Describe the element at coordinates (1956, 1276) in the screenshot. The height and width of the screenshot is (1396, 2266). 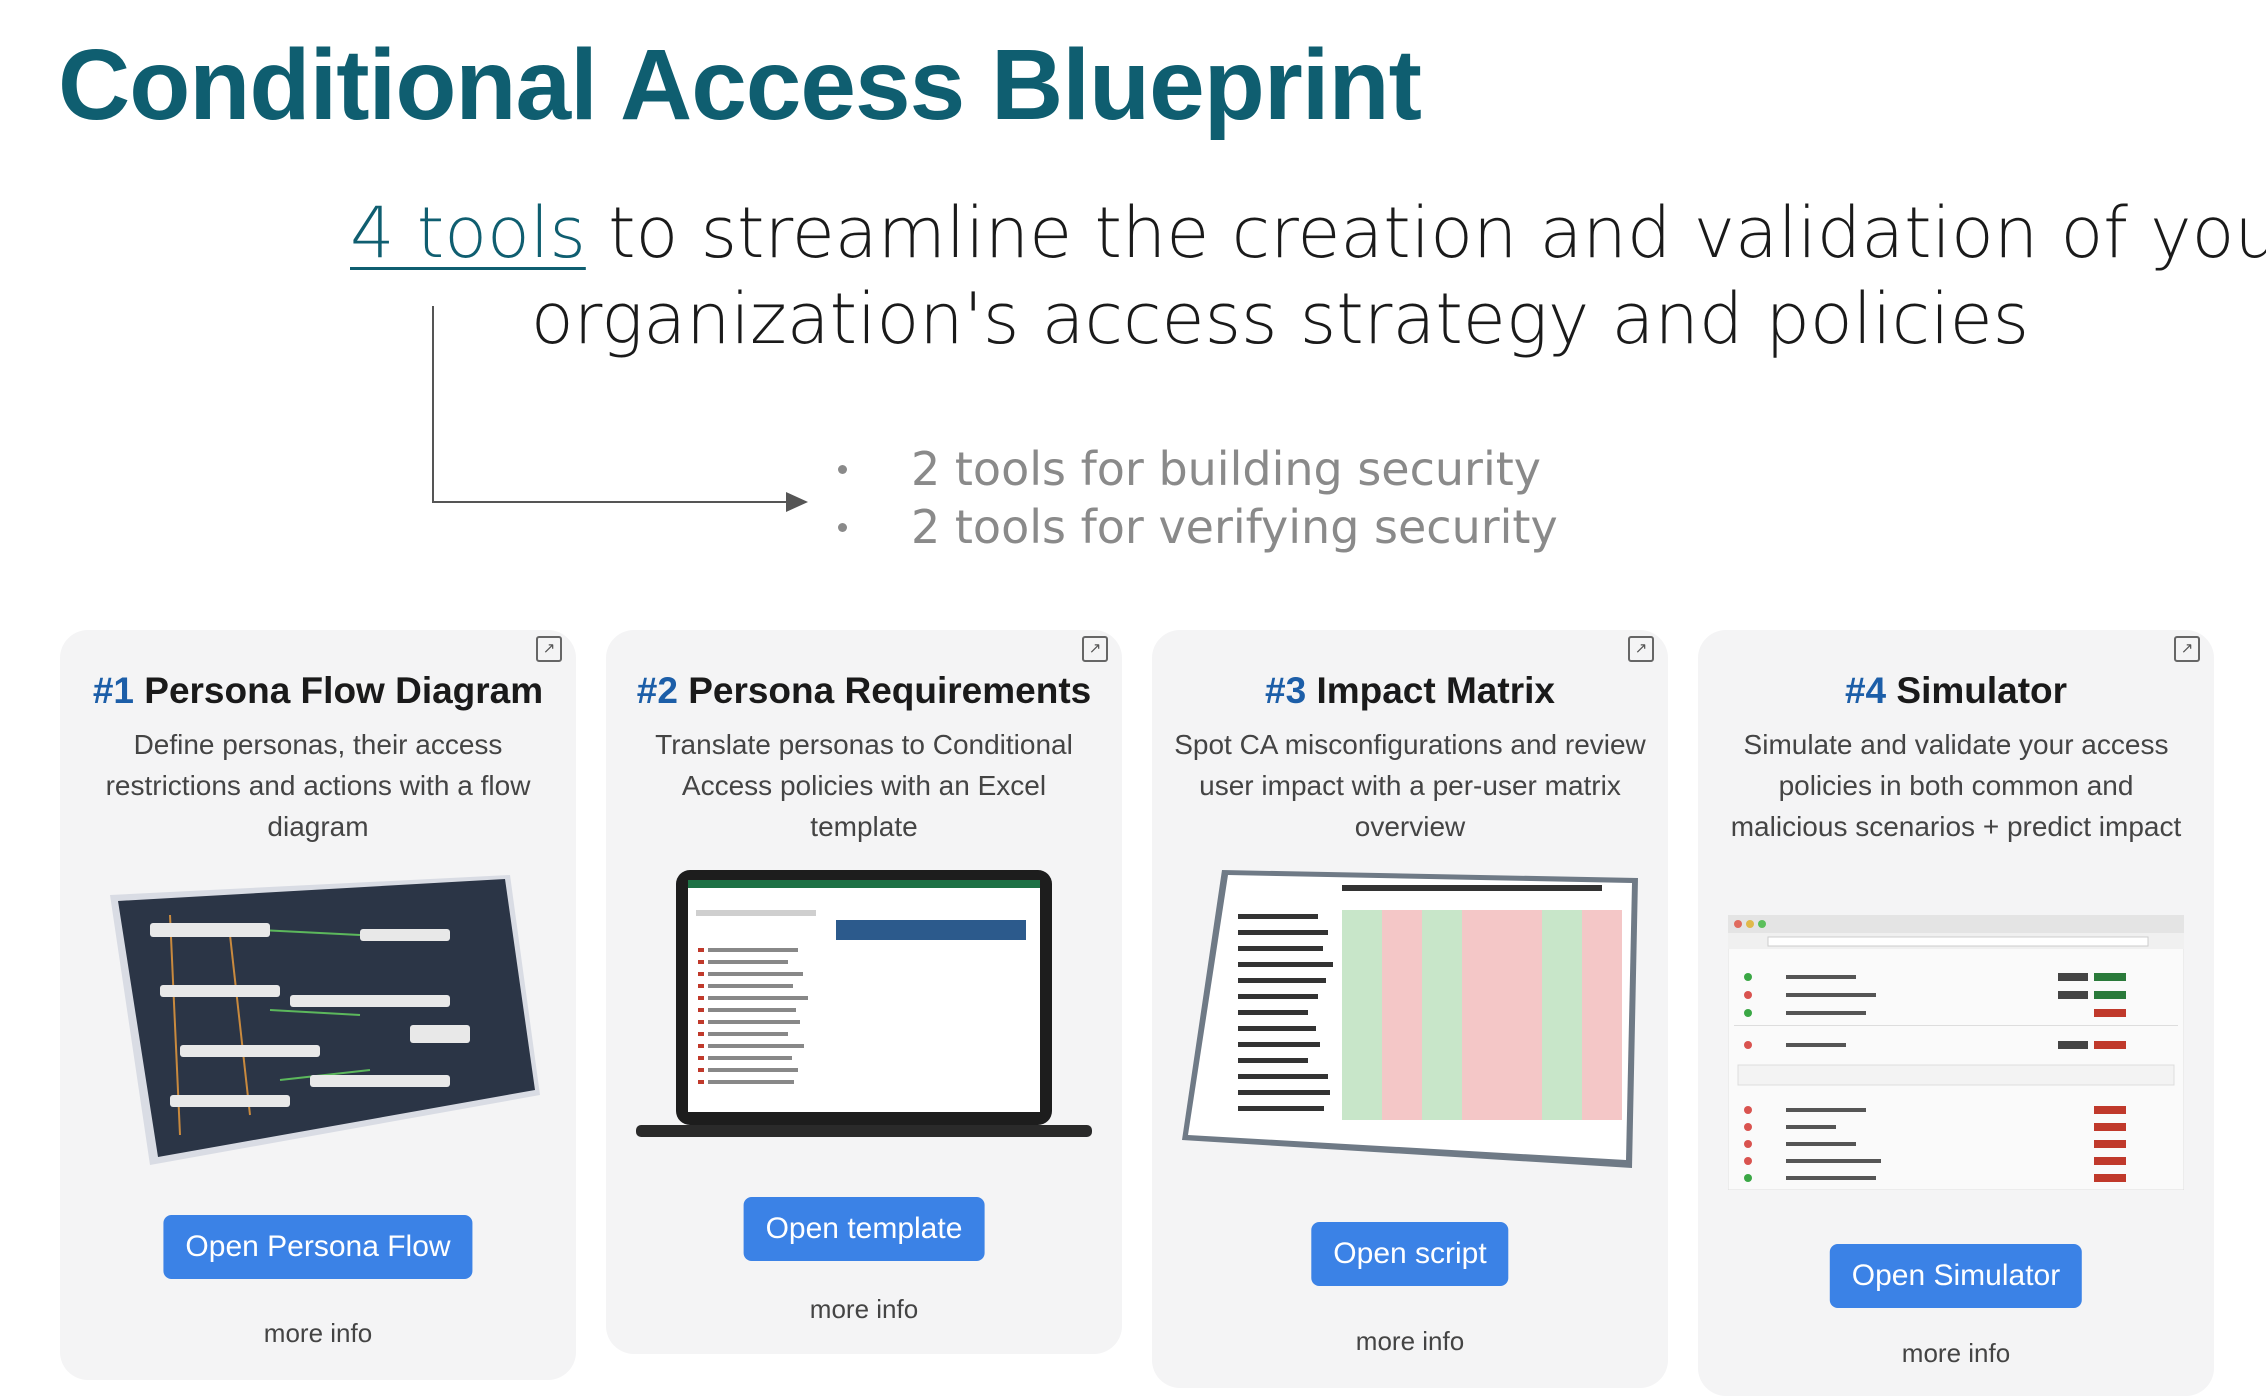
I see `open-simulator-button: Open Simulator` at that location.